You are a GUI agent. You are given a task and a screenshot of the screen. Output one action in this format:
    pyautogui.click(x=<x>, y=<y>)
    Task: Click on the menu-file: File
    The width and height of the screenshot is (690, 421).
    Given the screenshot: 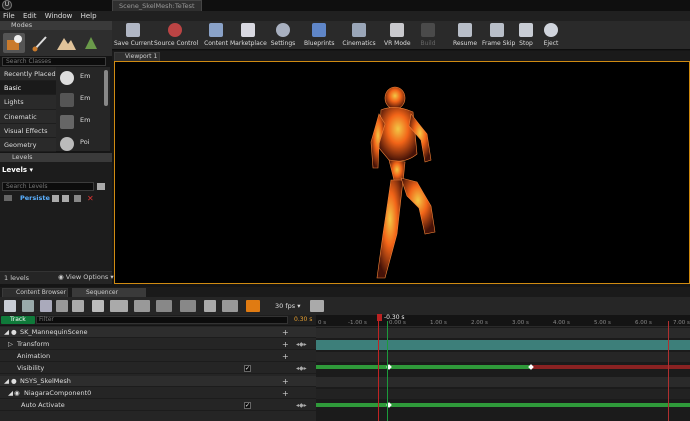 What is the action you would take?
    pyautogui.click(x=9, y=16)
    